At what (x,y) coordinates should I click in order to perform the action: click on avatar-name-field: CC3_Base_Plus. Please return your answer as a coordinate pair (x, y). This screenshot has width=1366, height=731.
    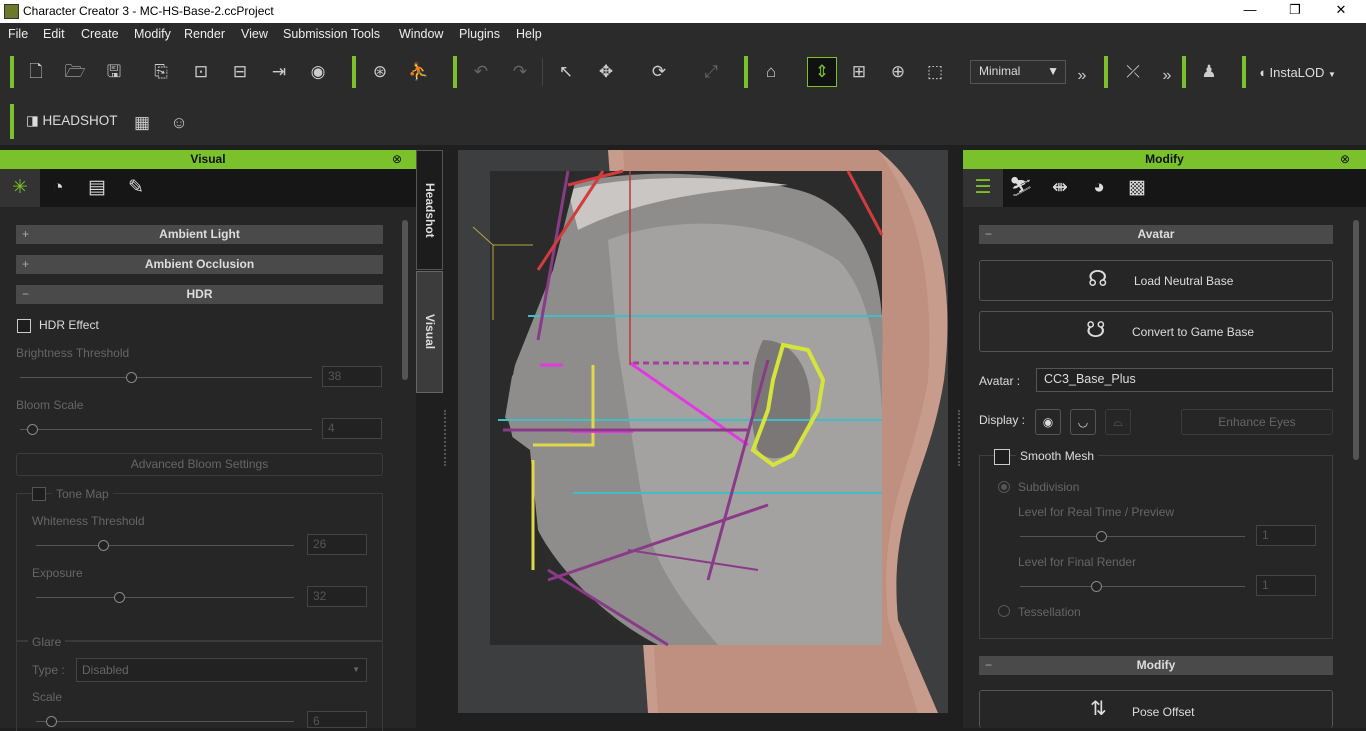
    Looking at the image, I should click on (1184, 380).